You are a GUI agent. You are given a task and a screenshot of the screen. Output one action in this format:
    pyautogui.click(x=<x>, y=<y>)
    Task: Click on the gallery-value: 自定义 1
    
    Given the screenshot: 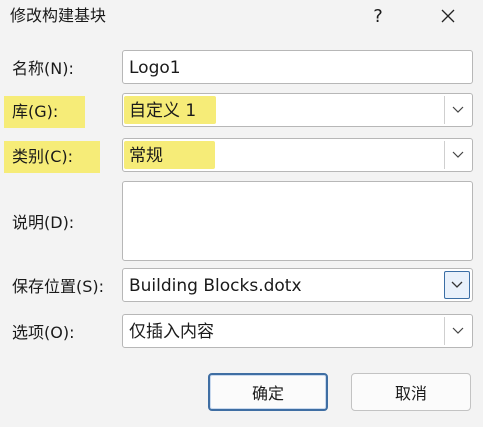 What is the action you would take?
    pyautogui.click(x=163, y=111)
    